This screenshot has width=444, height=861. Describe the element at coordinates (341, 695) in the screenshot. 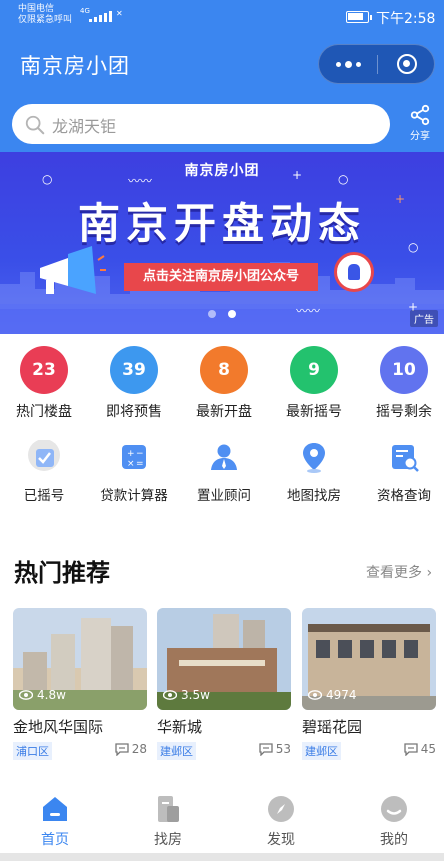

I see `view-count-value: 4974` at that location.